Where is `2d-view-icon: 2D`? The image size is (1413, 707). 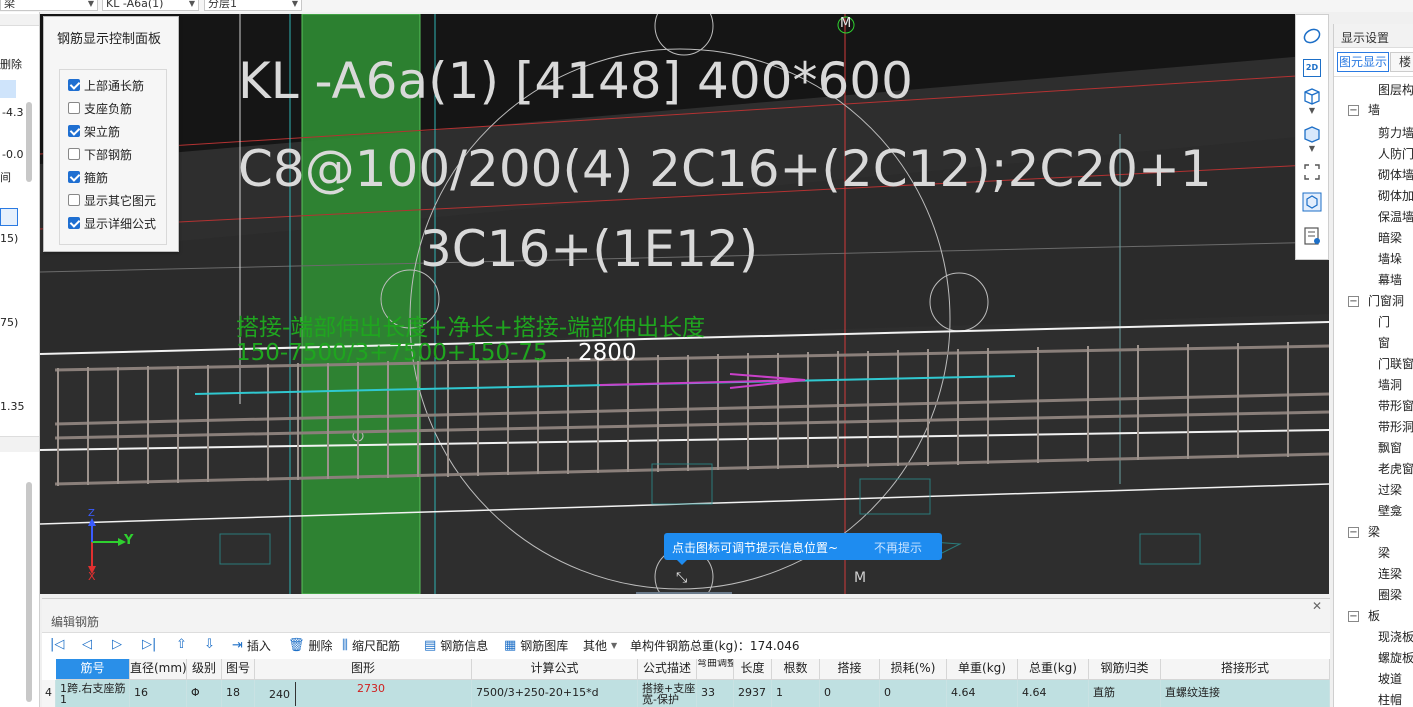 2d-view-icon: 2D is located at coordinates (1312, 68).